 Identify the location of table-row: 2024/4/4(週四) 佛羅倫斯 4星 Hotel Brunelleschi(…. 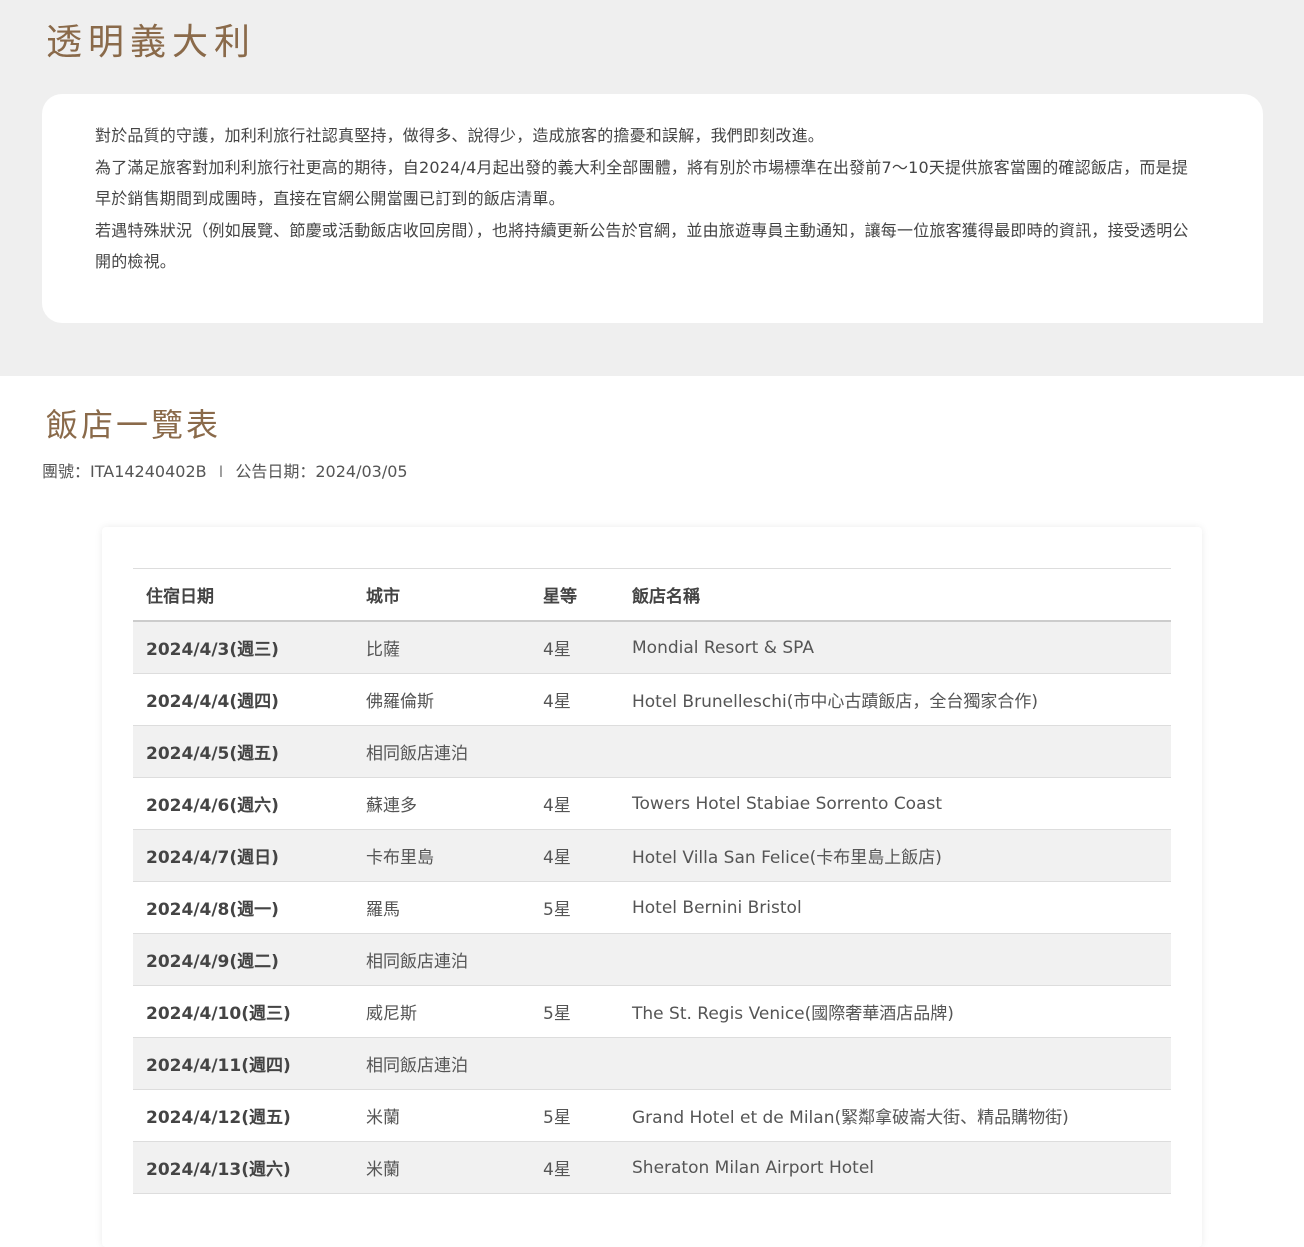
(652, 699).